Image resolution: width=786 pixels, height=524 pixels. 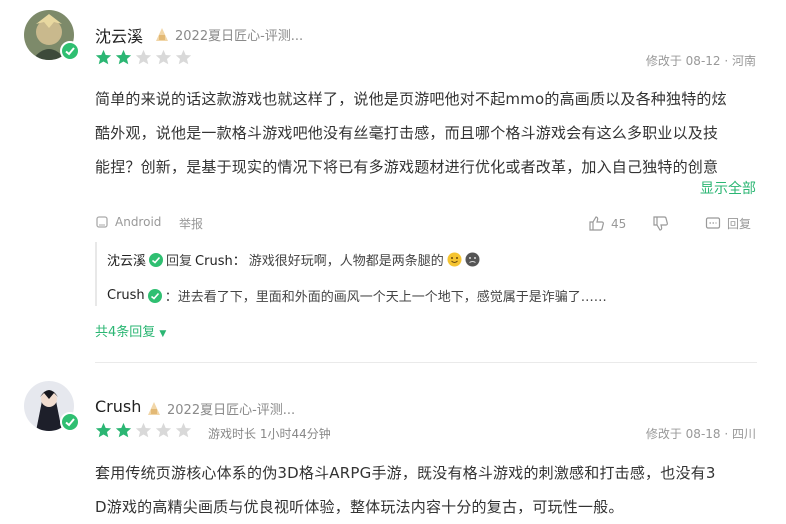 I want to click on reply-text: 游戏很好玩啊，人物都是两条腿的, so click(x=346, y=261).